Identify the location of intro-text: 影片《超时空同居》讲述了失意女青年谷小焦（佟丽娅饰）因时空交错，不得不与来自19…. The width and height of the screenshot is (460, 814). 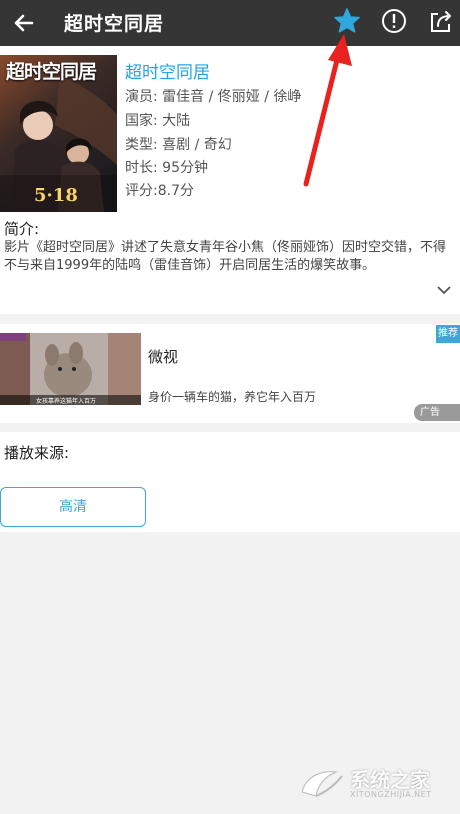
(225, 256).